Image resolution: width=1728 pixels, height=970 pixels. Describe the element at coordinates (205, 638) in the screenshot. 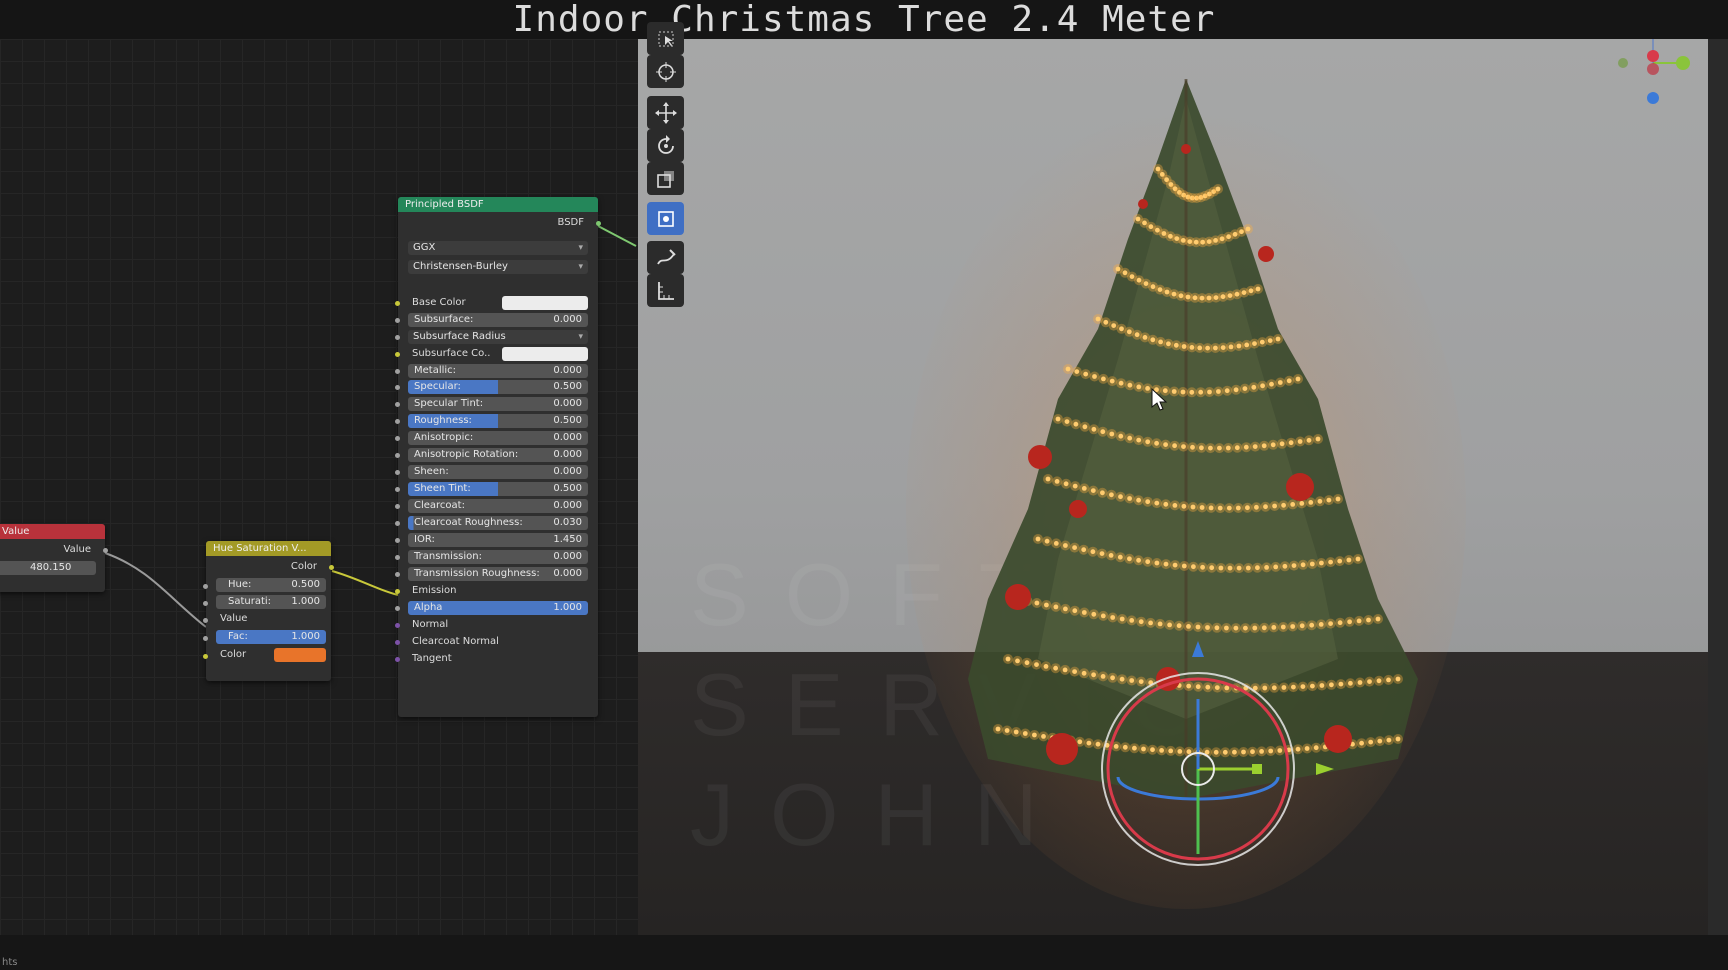

I see `fac-input-socket` at that location.